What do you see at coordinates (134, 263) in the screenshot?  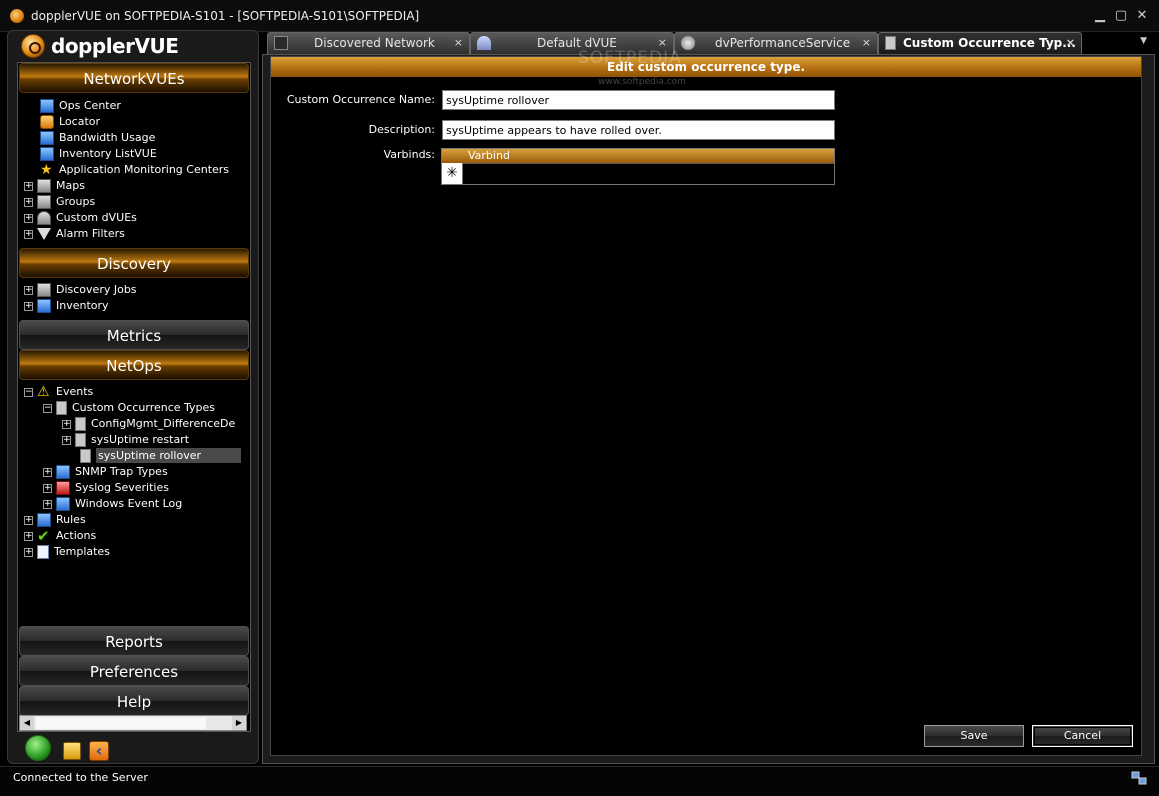 I see `section-discovery: Discovery` at bounding box center [134, 263].